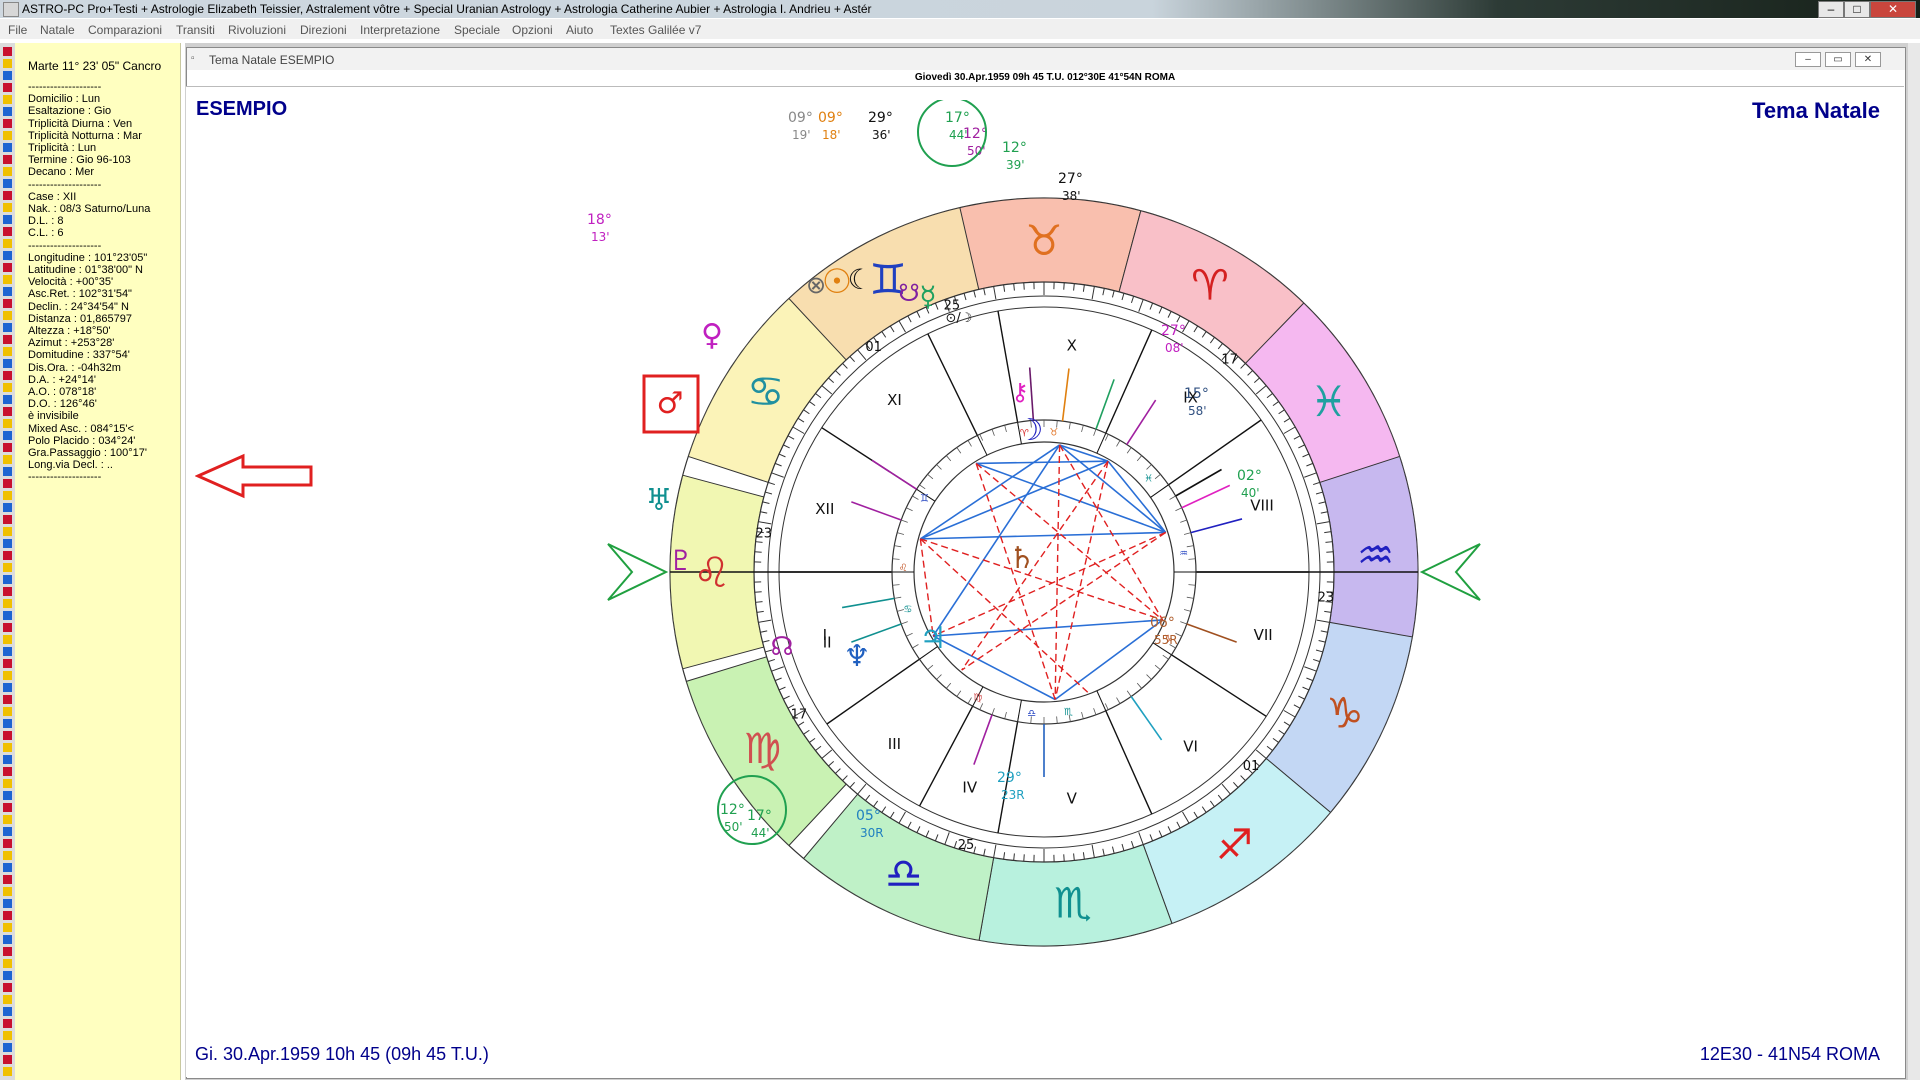 This screenshot has height=1080, width=1920. What do you see at coordinates (257, 30) in the screenshot?
I see `menu-rivoluzioni: Rivoluzioni` at bounding box center [257, 30].